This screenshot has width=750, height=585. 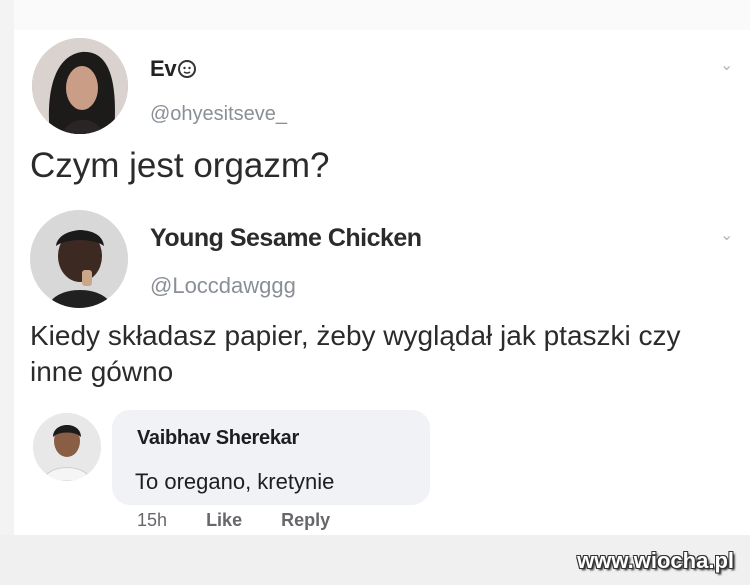 What do you see at coordinates (305, 520) in the screenshot?
I see `reply-button: Reply` at bounding box center [305, 520].